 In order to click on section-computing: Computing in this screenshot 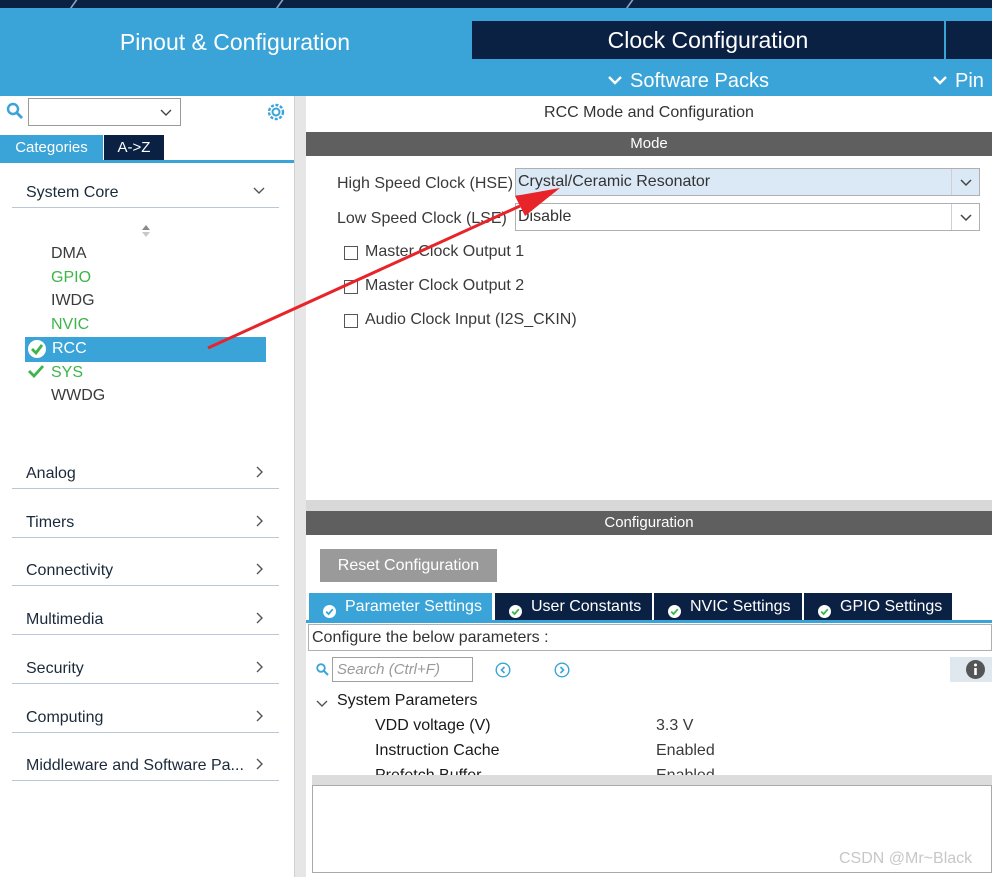, I will do `click(145, 718)`.